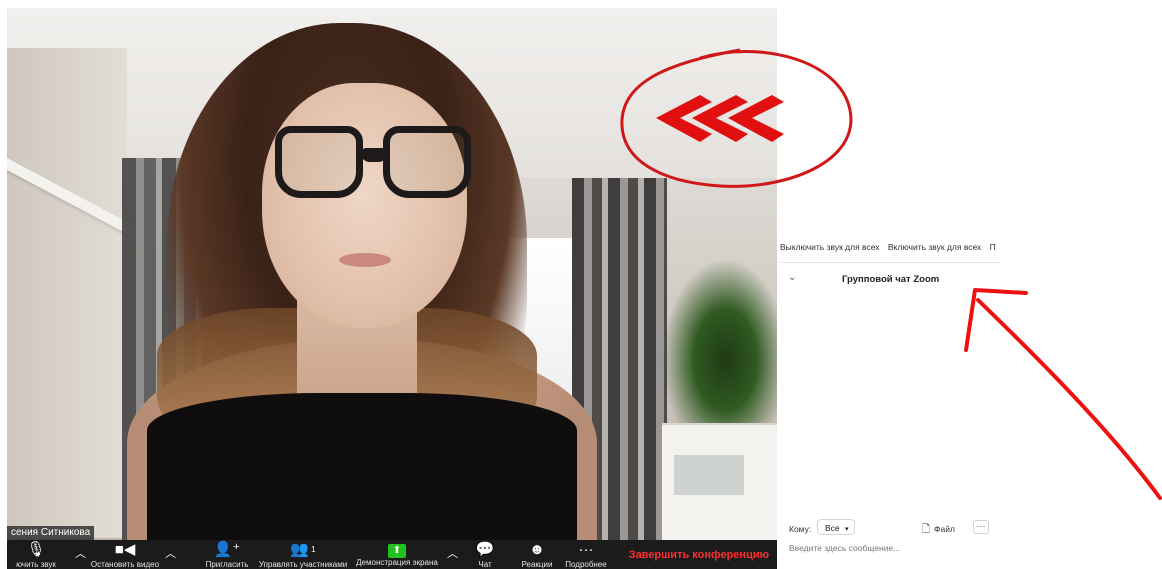 The width and height of the screenshot is (1162, 569). What do you see at coordinates (362, 466) in the screenshot?
I see `person-top` at bounding box center [362, 466].